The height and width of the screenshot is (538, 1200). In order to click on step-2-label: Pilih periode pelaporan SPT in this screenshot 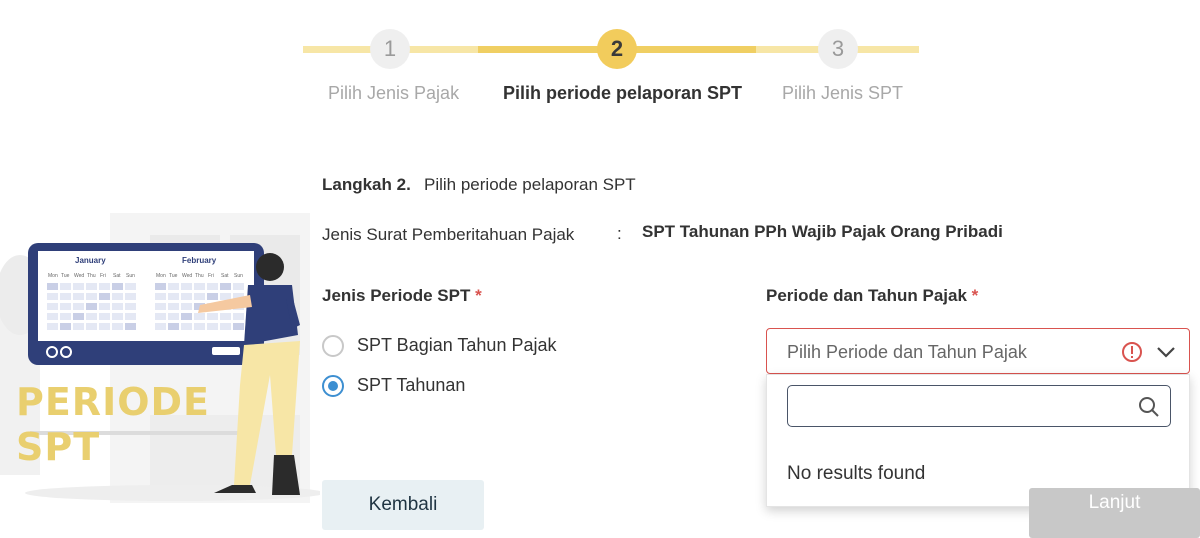, I will do `click(623, 93)`.